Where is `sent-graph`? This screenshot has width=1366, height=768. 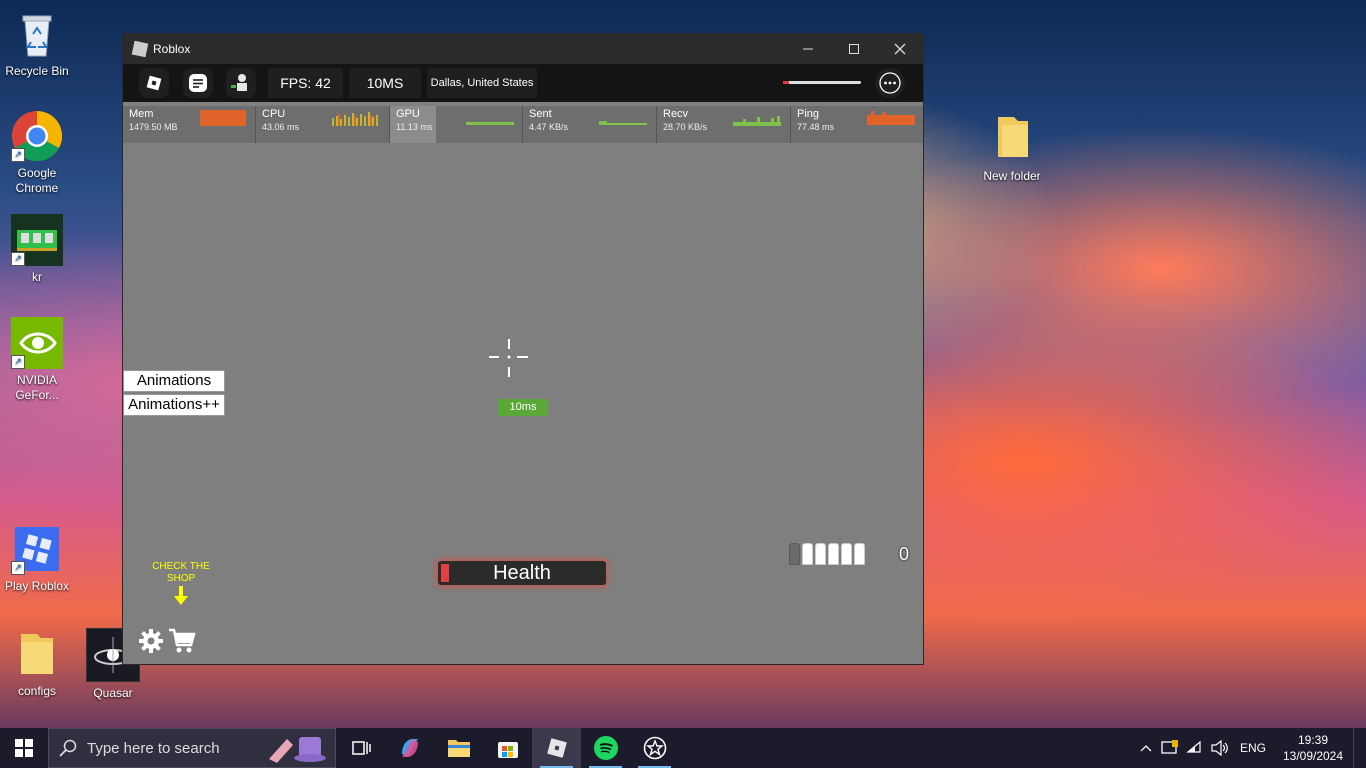
sent-graph is located at coordinates (623, 123).